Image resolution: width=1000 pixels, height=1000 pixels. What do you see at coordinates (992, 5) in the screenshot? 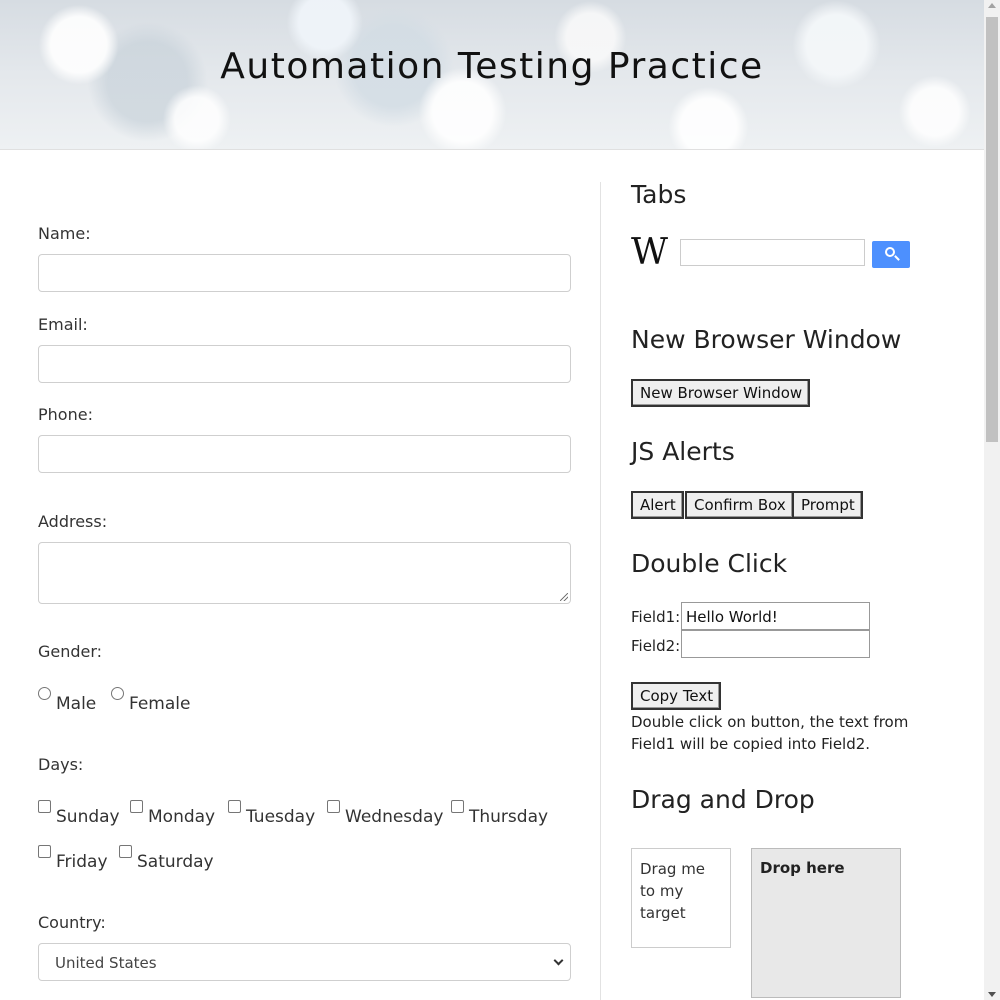
I see `scroll-up-icon` at bounding box center [992, 5].